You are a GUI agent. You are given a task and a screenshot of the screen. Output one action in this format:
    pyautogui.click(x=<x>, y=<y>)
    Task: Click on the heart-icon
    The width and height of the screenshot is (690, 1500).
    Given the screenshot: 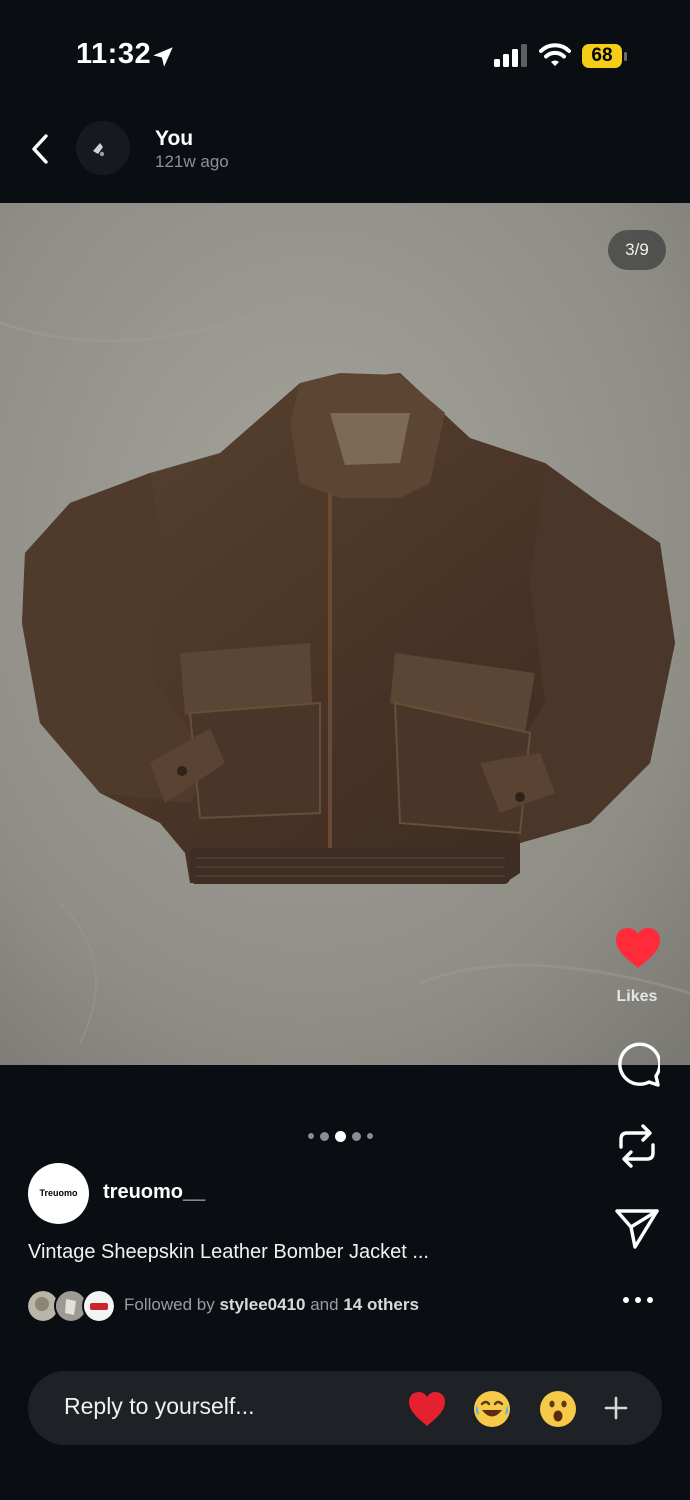 What is the action you would take?
    pyautogui.click(x=638, y=948)
    